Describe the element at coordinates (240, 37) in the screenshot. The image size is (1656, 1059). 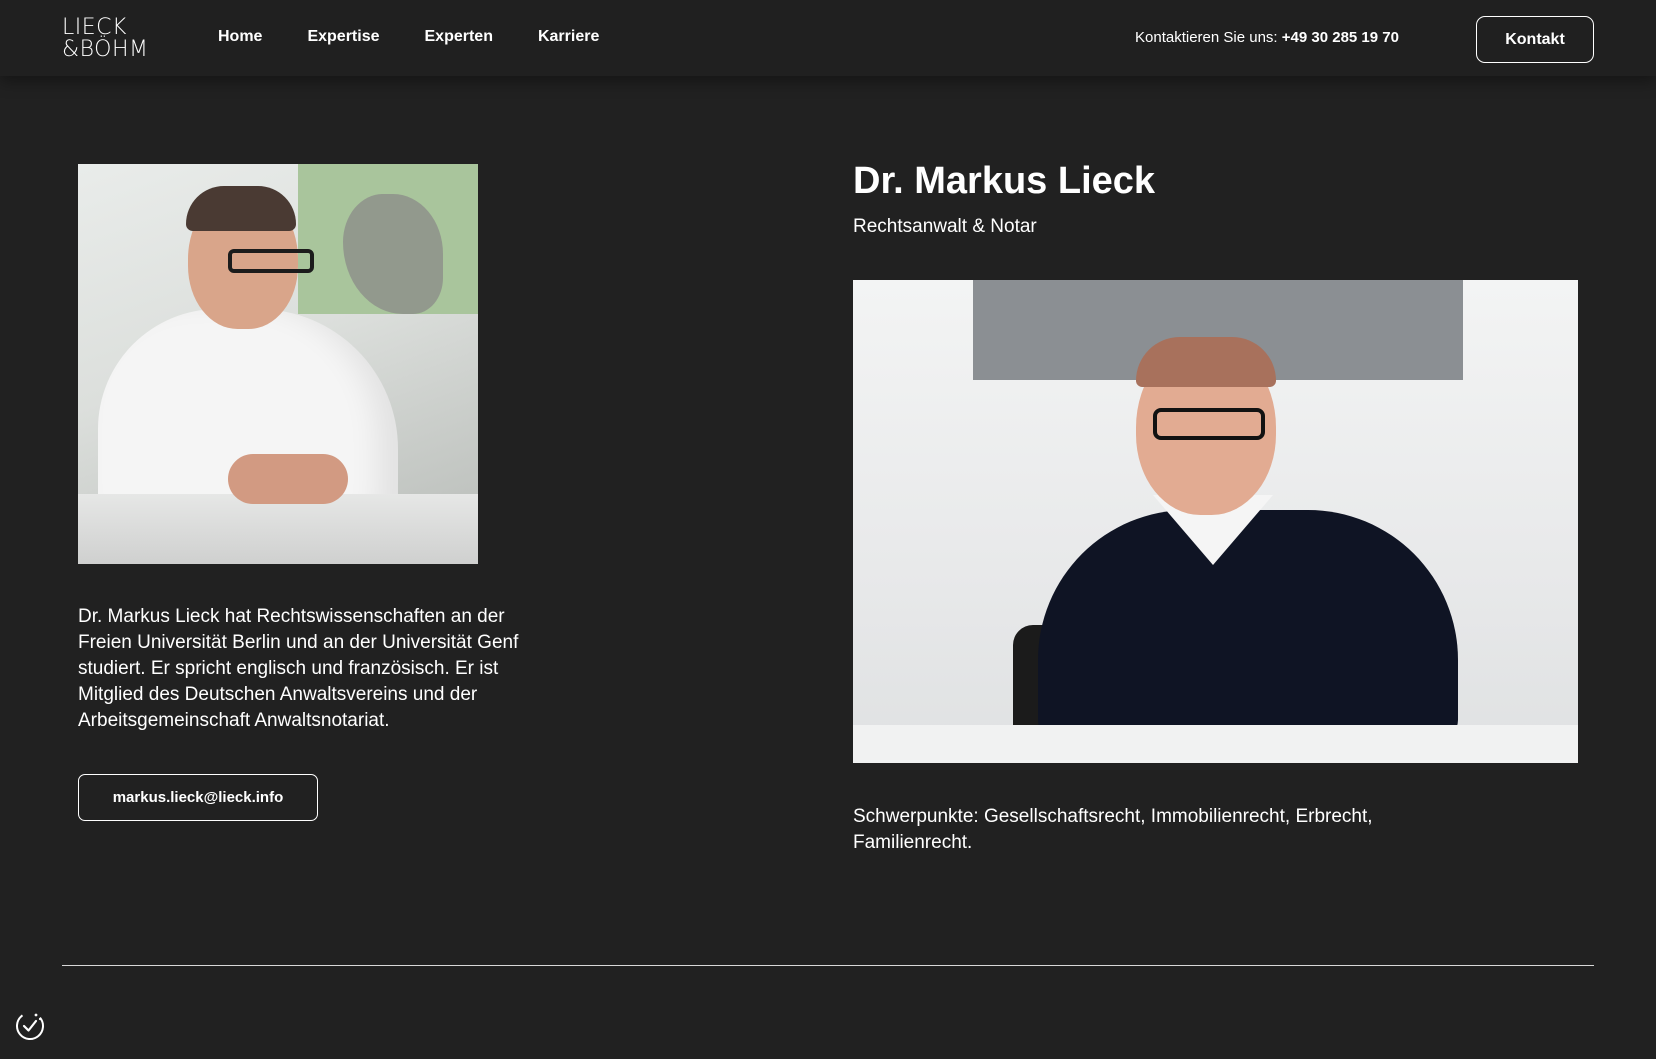
I see `nav-item-home: Home` at that location.